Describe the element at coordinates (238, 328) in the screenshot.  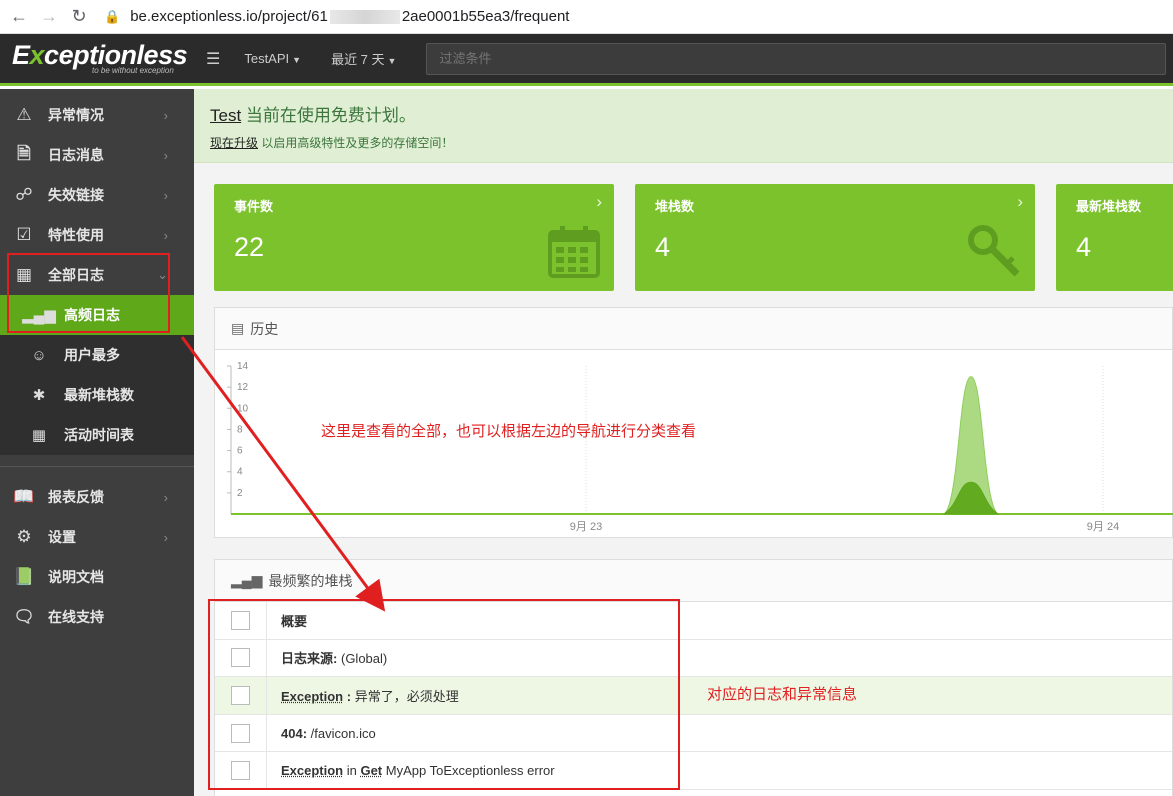
I see `bar-chart-icon: ▤` at that location.